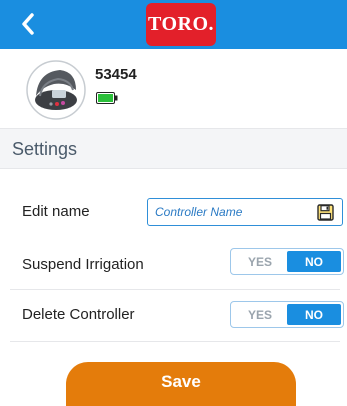 This screenshot has height=406, width=347. What do you see at coordinates (314, 314) in the screenshot?
I see `delete-controller-no-option: NO` at bounding box center [314, 314].